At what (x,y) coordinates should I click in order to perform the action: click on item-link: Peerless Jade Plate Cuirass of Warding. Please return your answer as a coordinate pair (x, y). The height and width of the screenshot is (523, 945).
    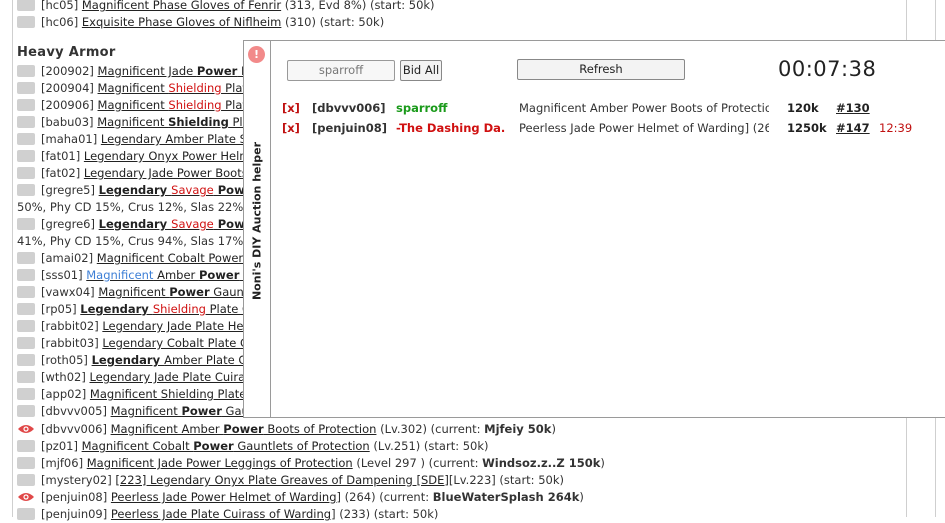
    Looking at the image, I should click on (221, 514).